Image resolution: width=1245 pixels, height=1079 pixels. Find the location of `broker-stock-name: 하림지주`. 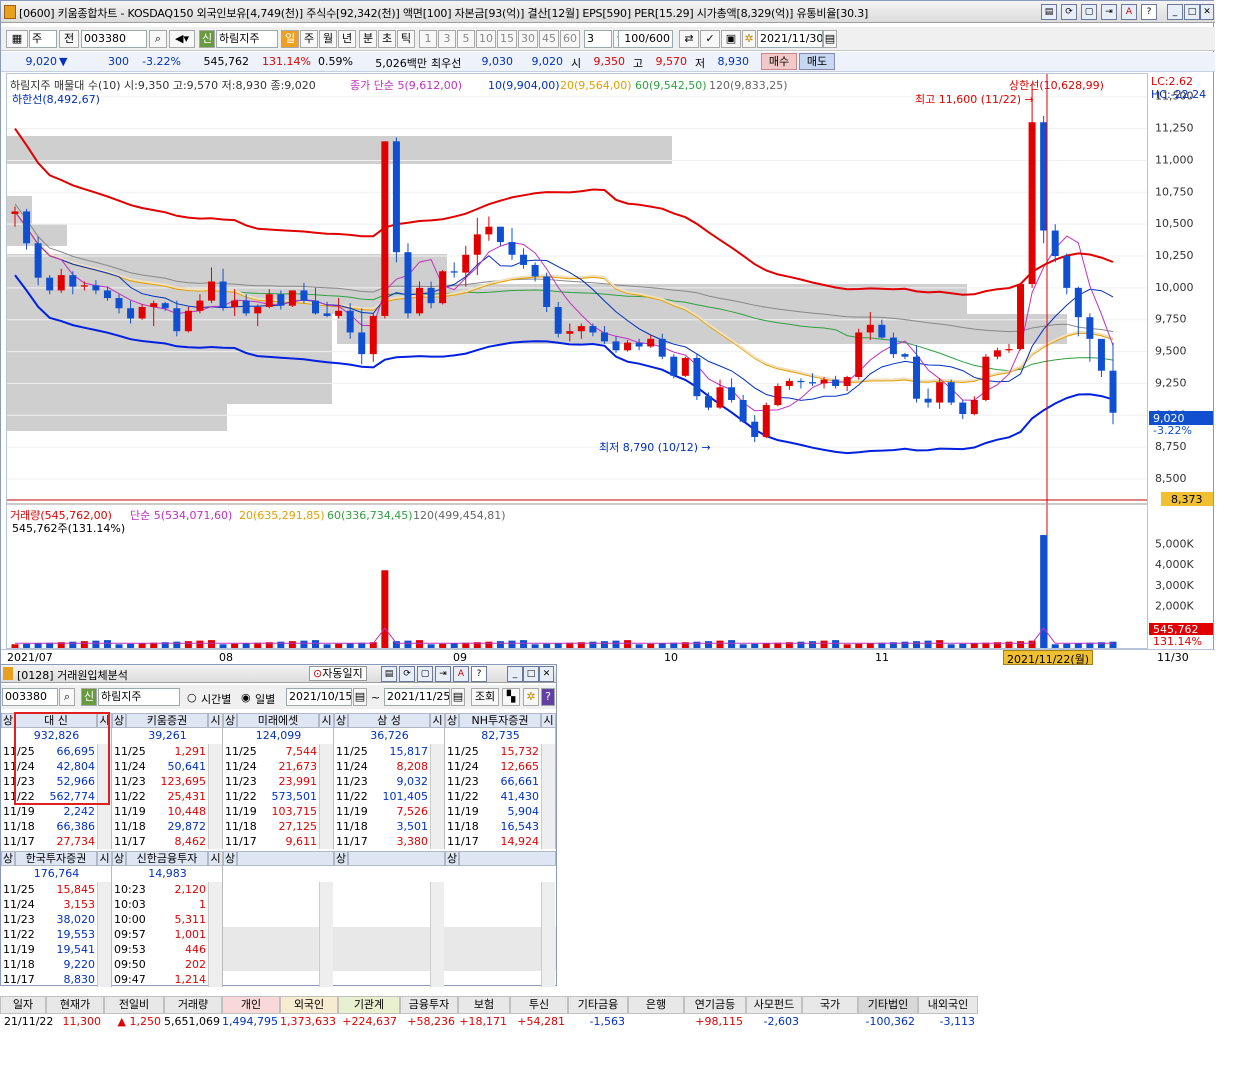

broker-stock-name: 하림지주 is located at coordinates (139, 697).